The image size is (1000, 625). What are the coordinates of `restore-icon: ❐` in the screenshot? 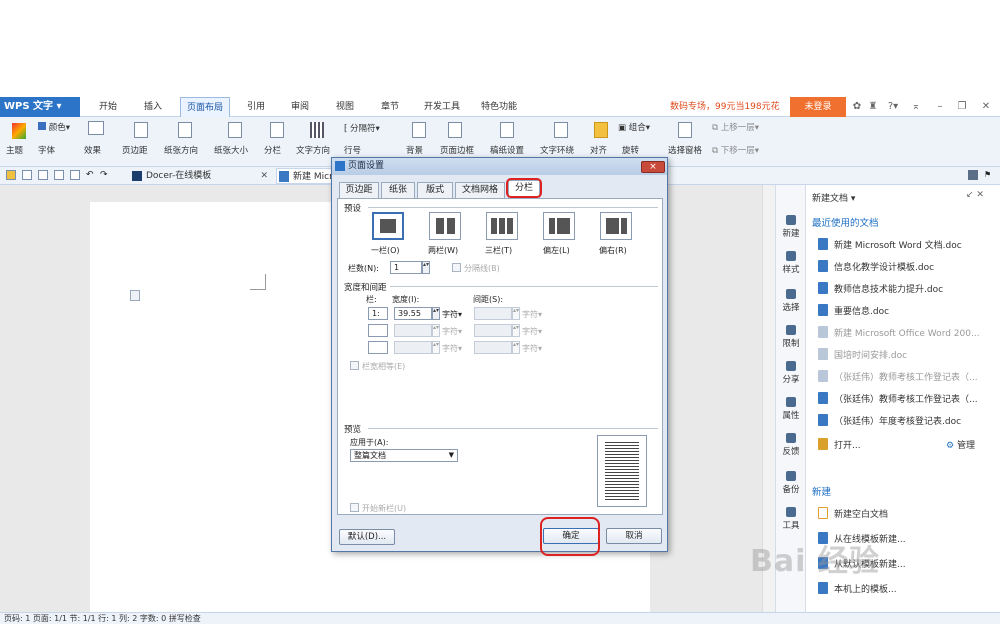 It's located at (962, 107).